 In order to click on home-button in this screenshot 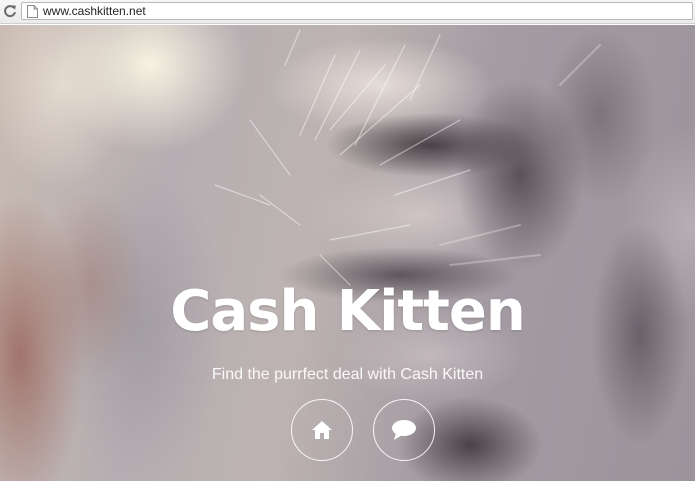, I will do `click(322, 430)`.